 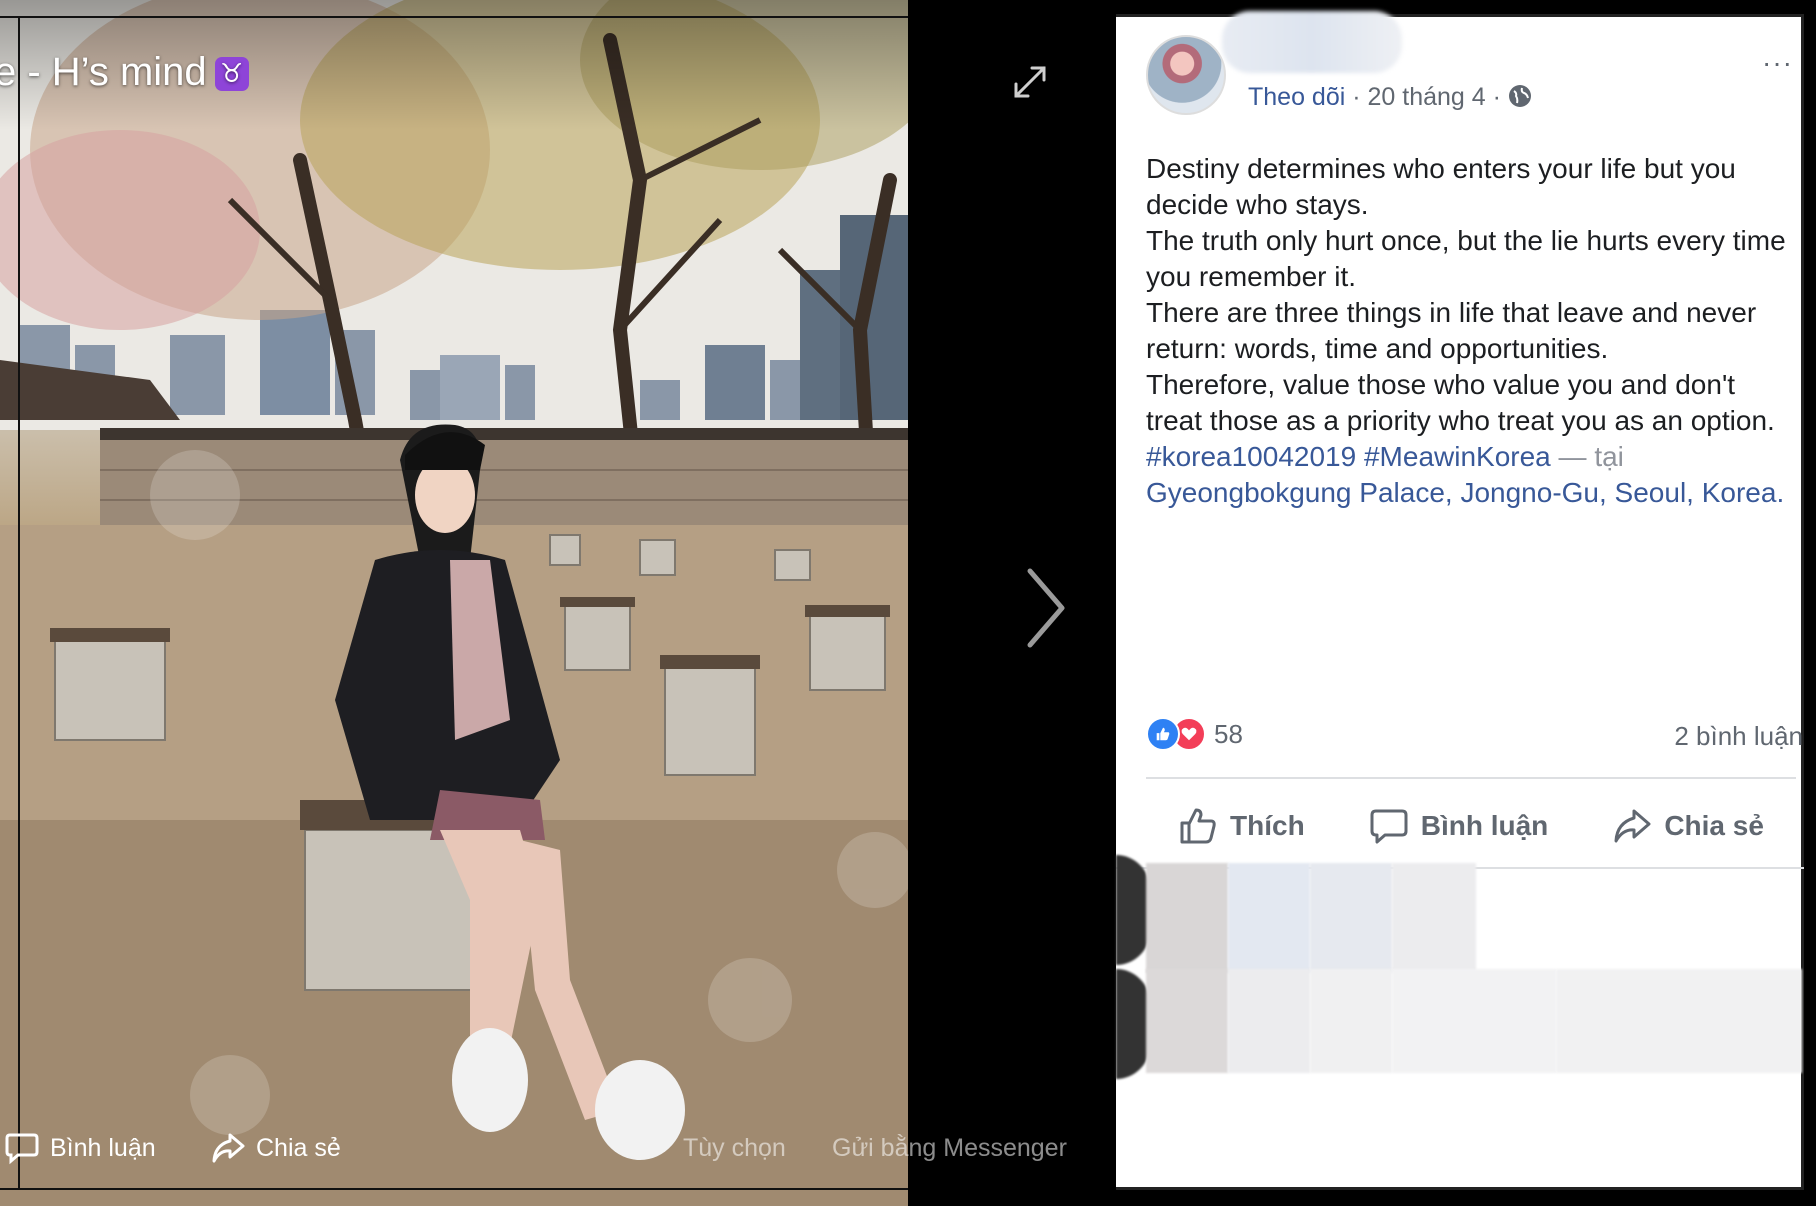 What do you see at coordinates (1471, 778) in the screenshot?
I see `divider` at bounding box center [1471, 778].